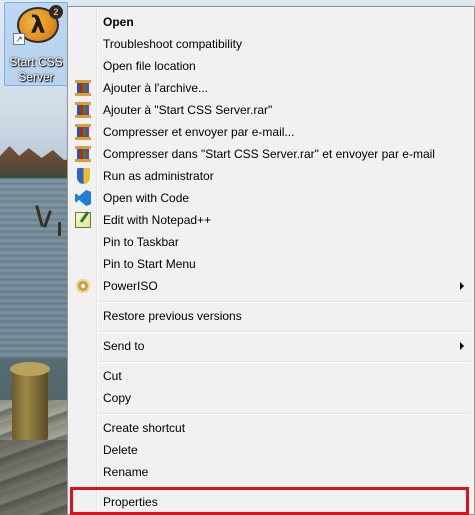  I want to click on menu-item-label: Edit with Notepad++, so click(157, 220).